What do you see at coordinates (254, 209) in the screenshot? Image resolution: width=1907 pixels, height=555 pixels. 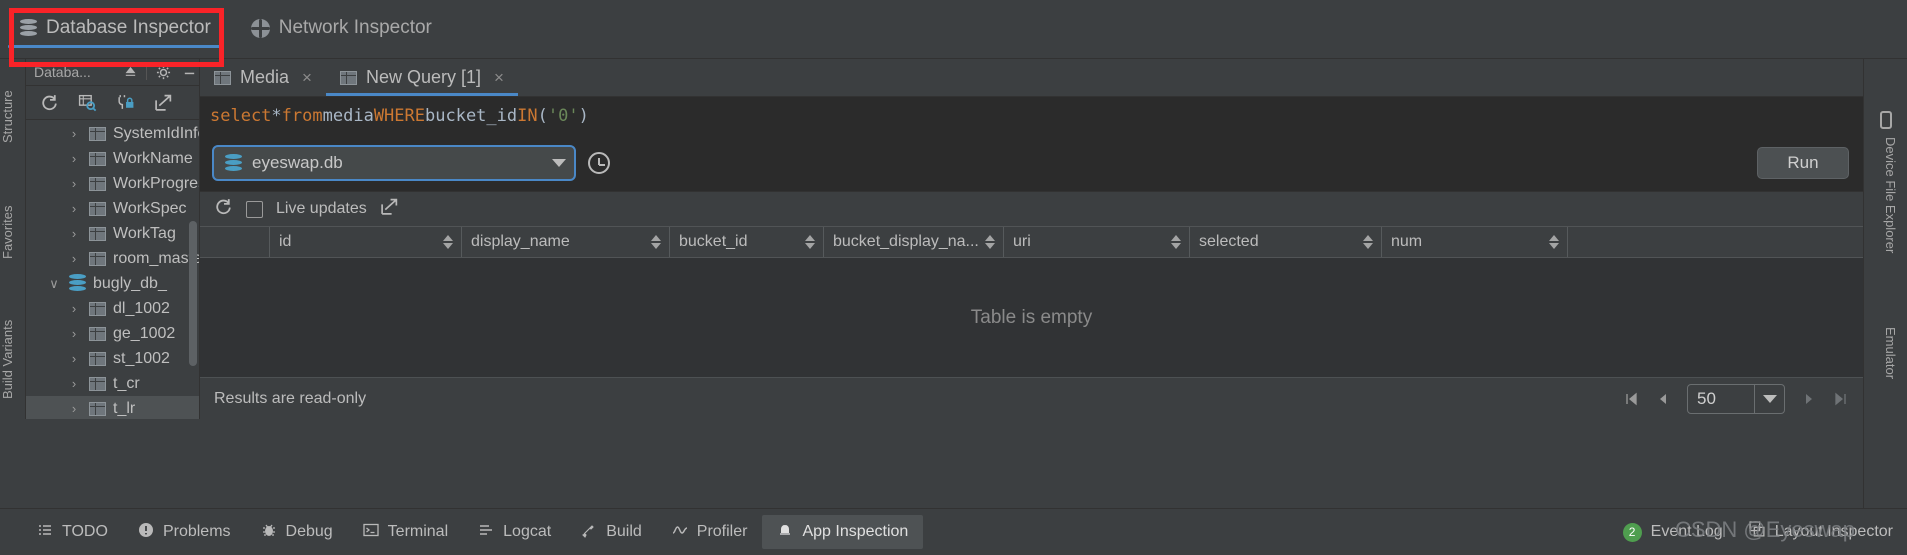 I see `live-updates-checkbox` at bounding box center [254, 209].